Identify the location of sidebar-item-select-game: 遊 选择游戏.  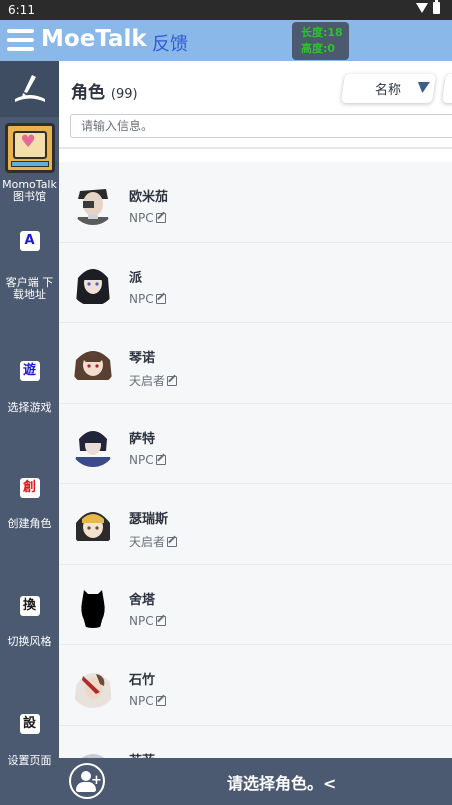
(29, 386).